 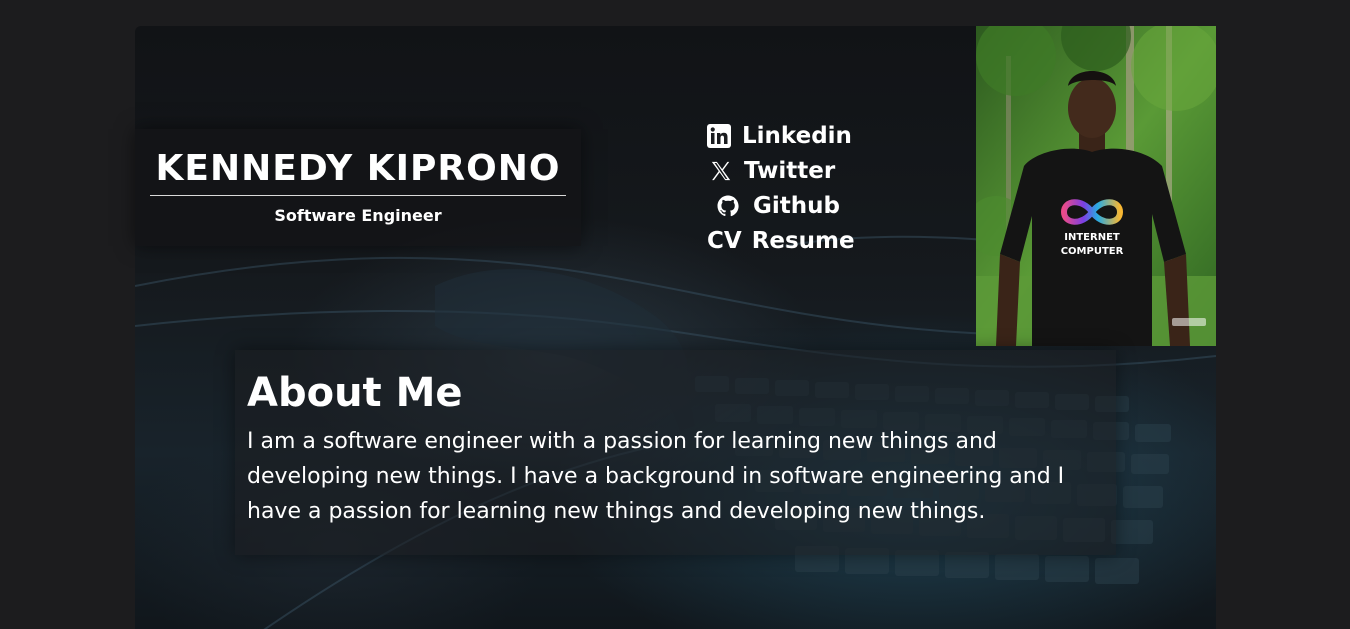 What do you see at coordinates (1092, 237) in the screenshot?
I see `shirt-text-line1: INTERNET` at bounding box center [1092, 237].